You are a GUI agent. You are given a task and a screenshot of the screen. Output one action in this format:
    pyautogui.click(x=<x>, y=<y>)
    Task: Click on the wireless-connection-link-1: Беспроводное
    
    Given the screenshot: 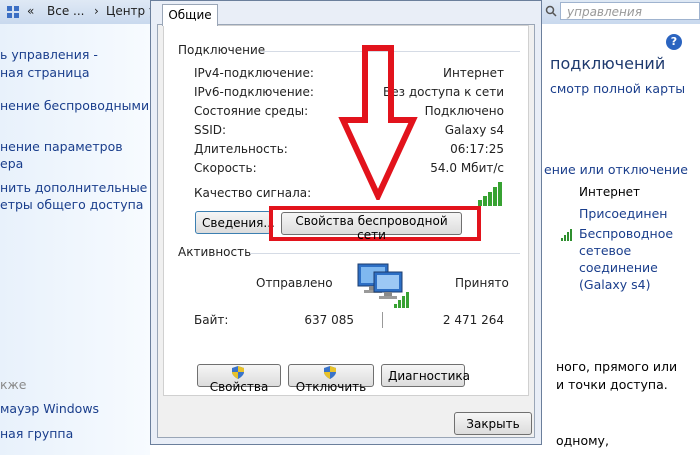 What is the action you would take?
    pyautogui.click(x=626, y=233)
    